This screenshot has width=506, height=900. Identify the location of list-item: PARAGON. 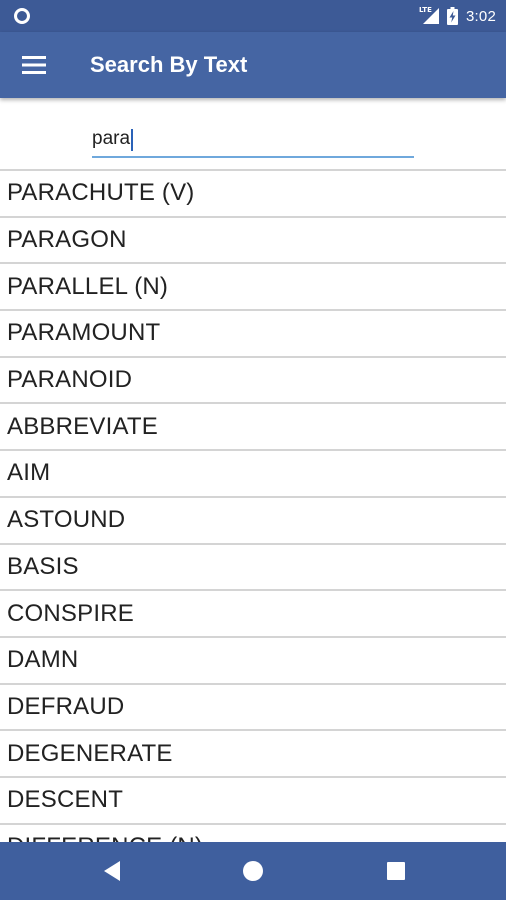
(253, 239).